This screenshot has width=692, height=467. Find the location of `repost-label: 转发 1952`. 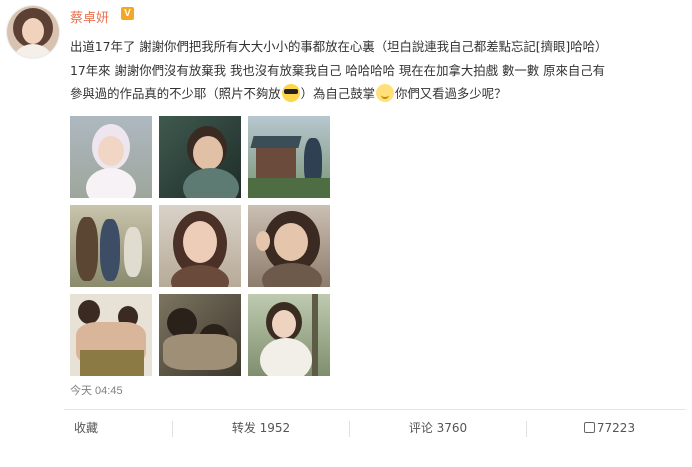

repost-label: 转发 1952 is located at coordinates (261, 428).